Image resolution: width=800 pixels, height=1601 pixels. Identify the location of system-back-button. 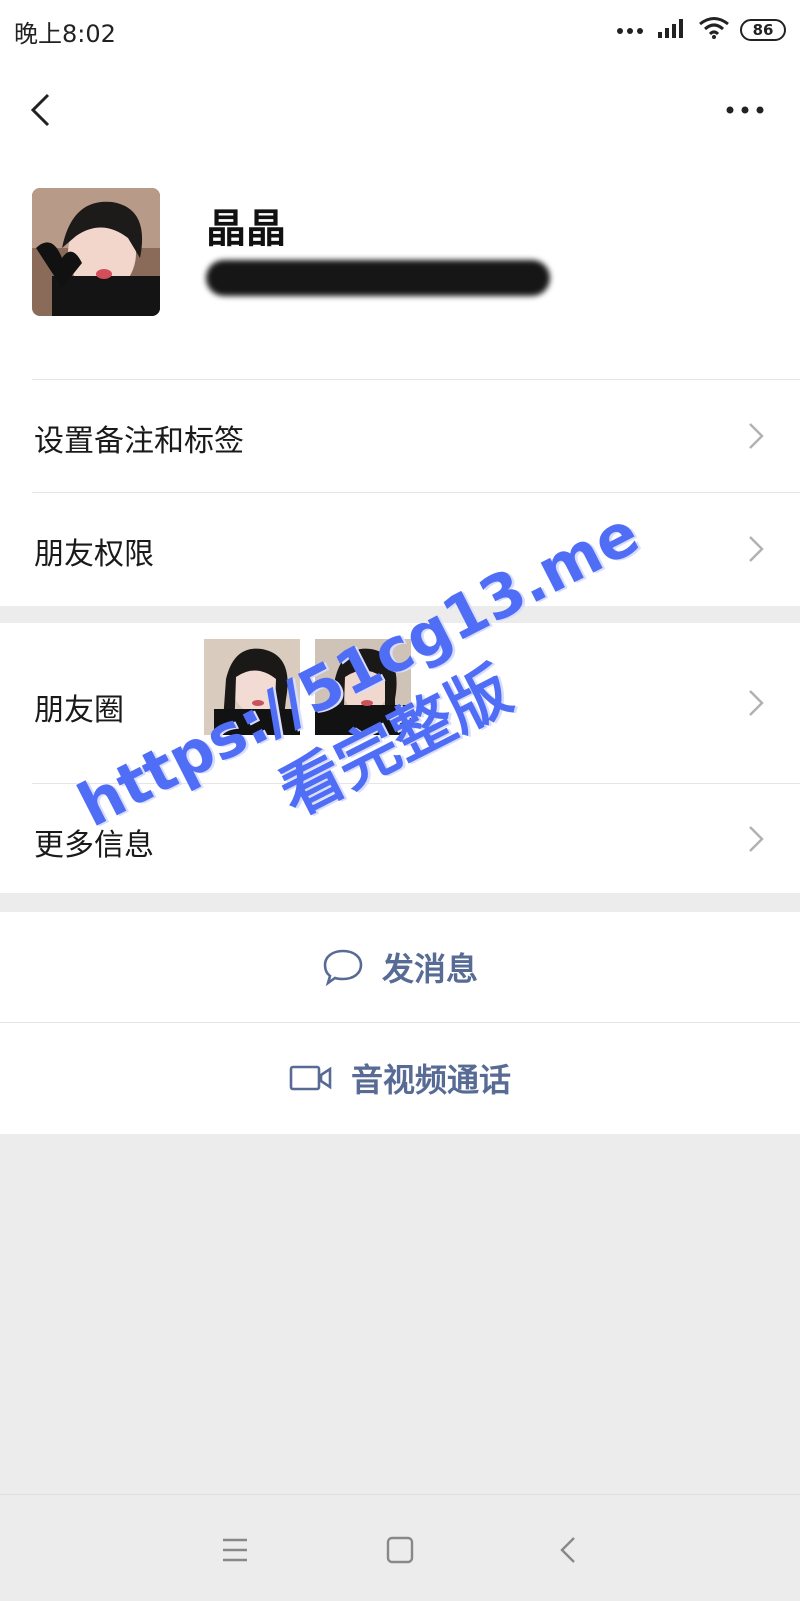
(568, 1550).